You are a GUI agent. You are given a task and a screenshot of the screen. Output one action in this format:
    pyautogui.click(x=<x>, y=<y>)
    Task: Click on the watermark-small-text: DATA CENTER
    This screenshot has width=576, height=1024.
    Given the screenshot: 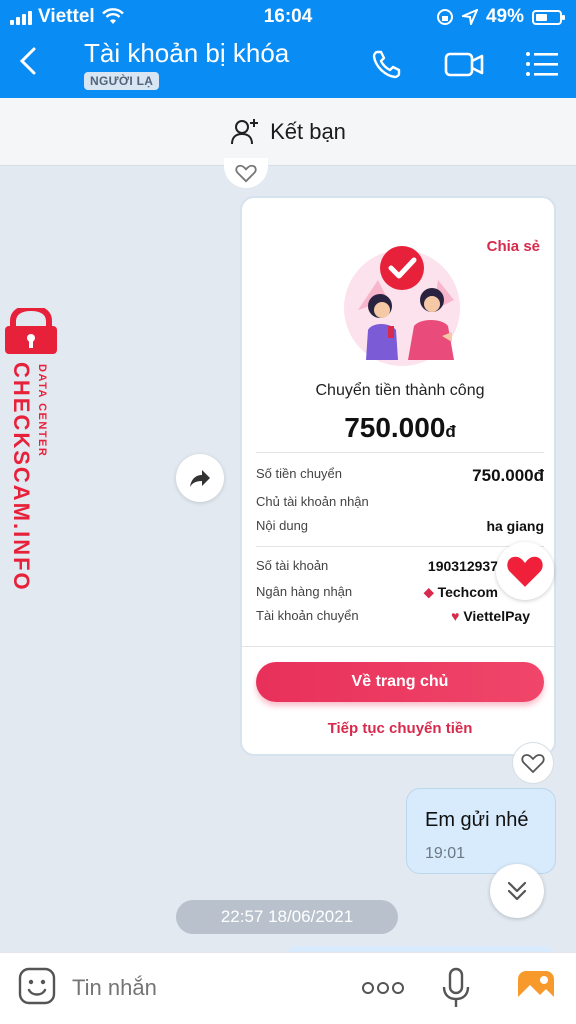 What is the action you would take?
    pyautogui.click(x=42, y=411)
    